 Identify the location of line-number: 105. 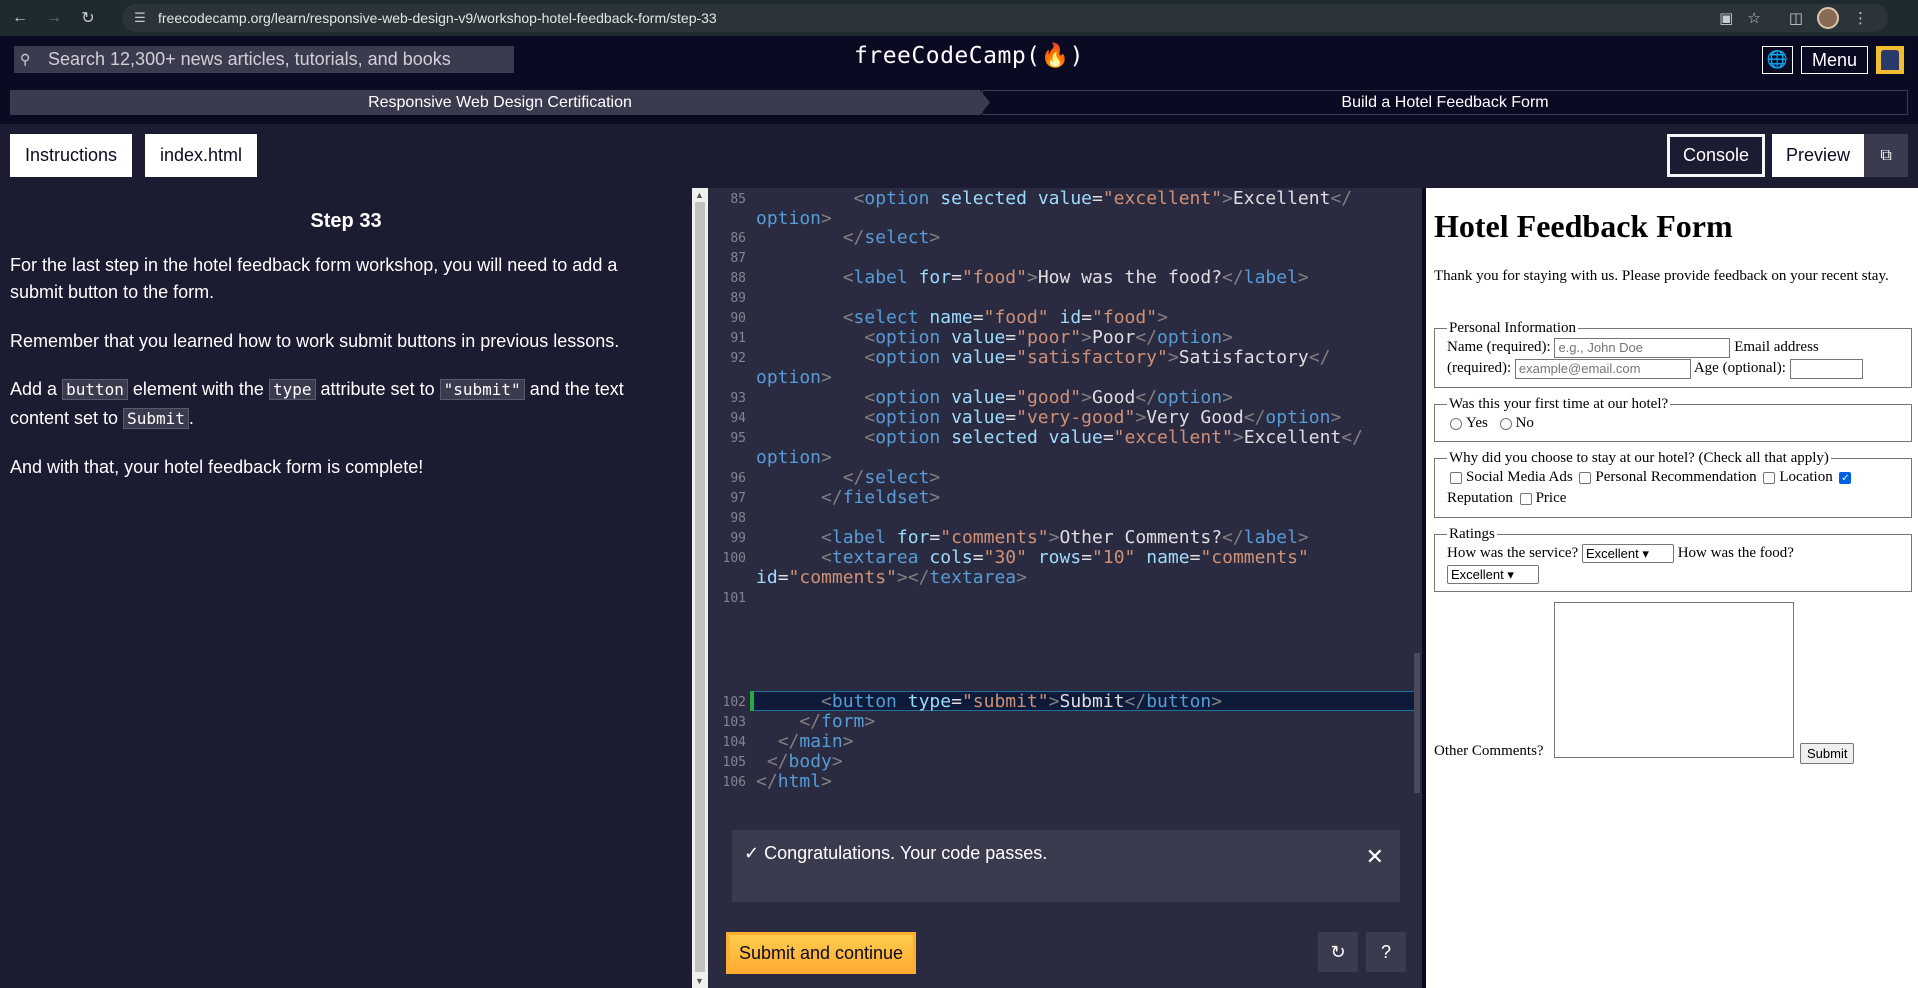
(734, 762).